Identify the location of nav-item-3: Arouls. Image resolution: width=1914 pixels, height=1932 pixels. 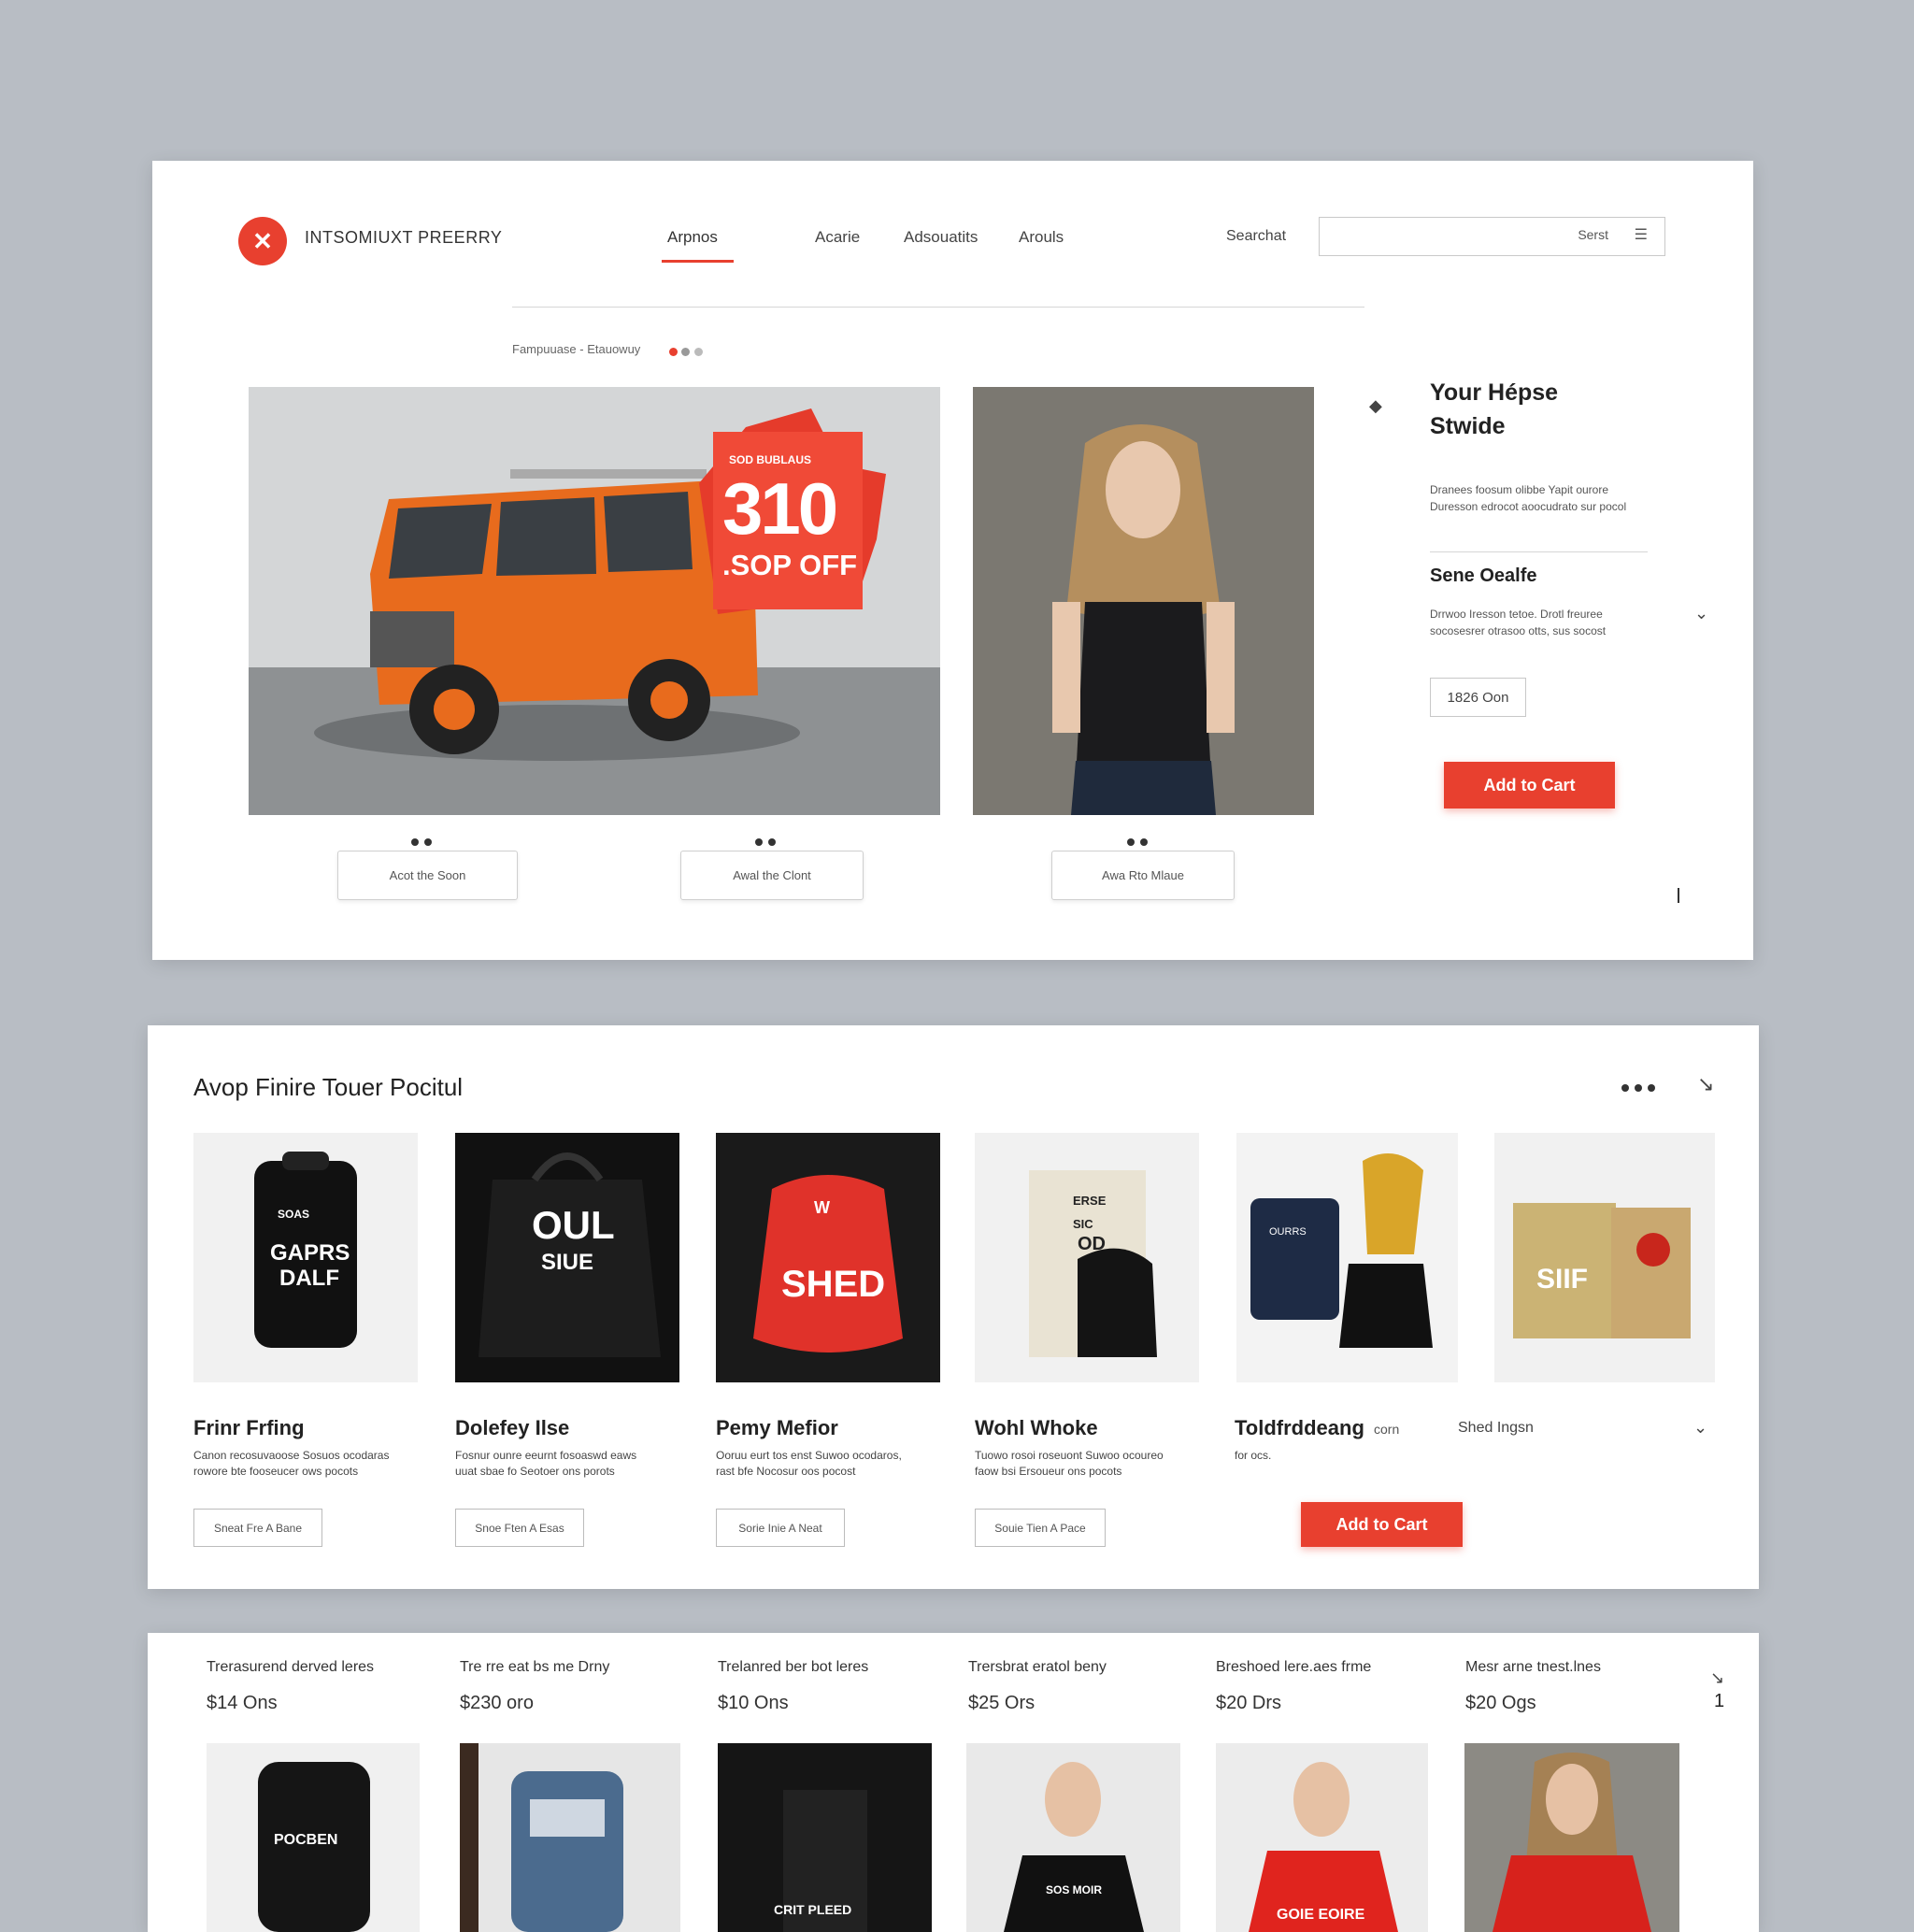
(1041, 237).